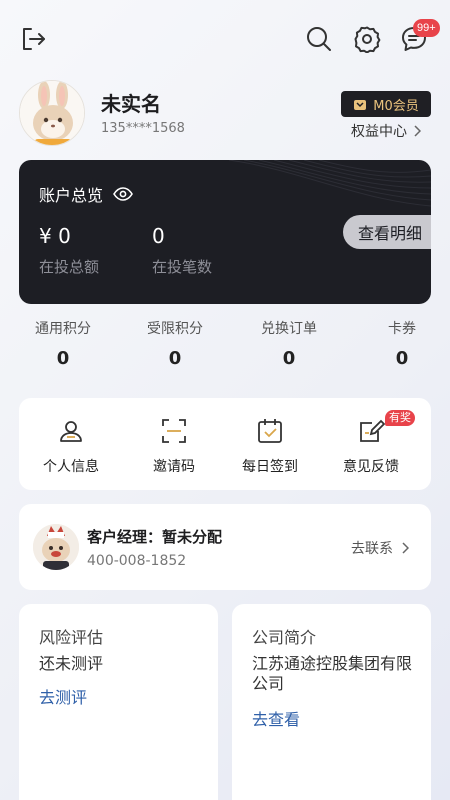 The image size is (450, 800). I want to click on investment-count-value: 0, so click(158, 236).